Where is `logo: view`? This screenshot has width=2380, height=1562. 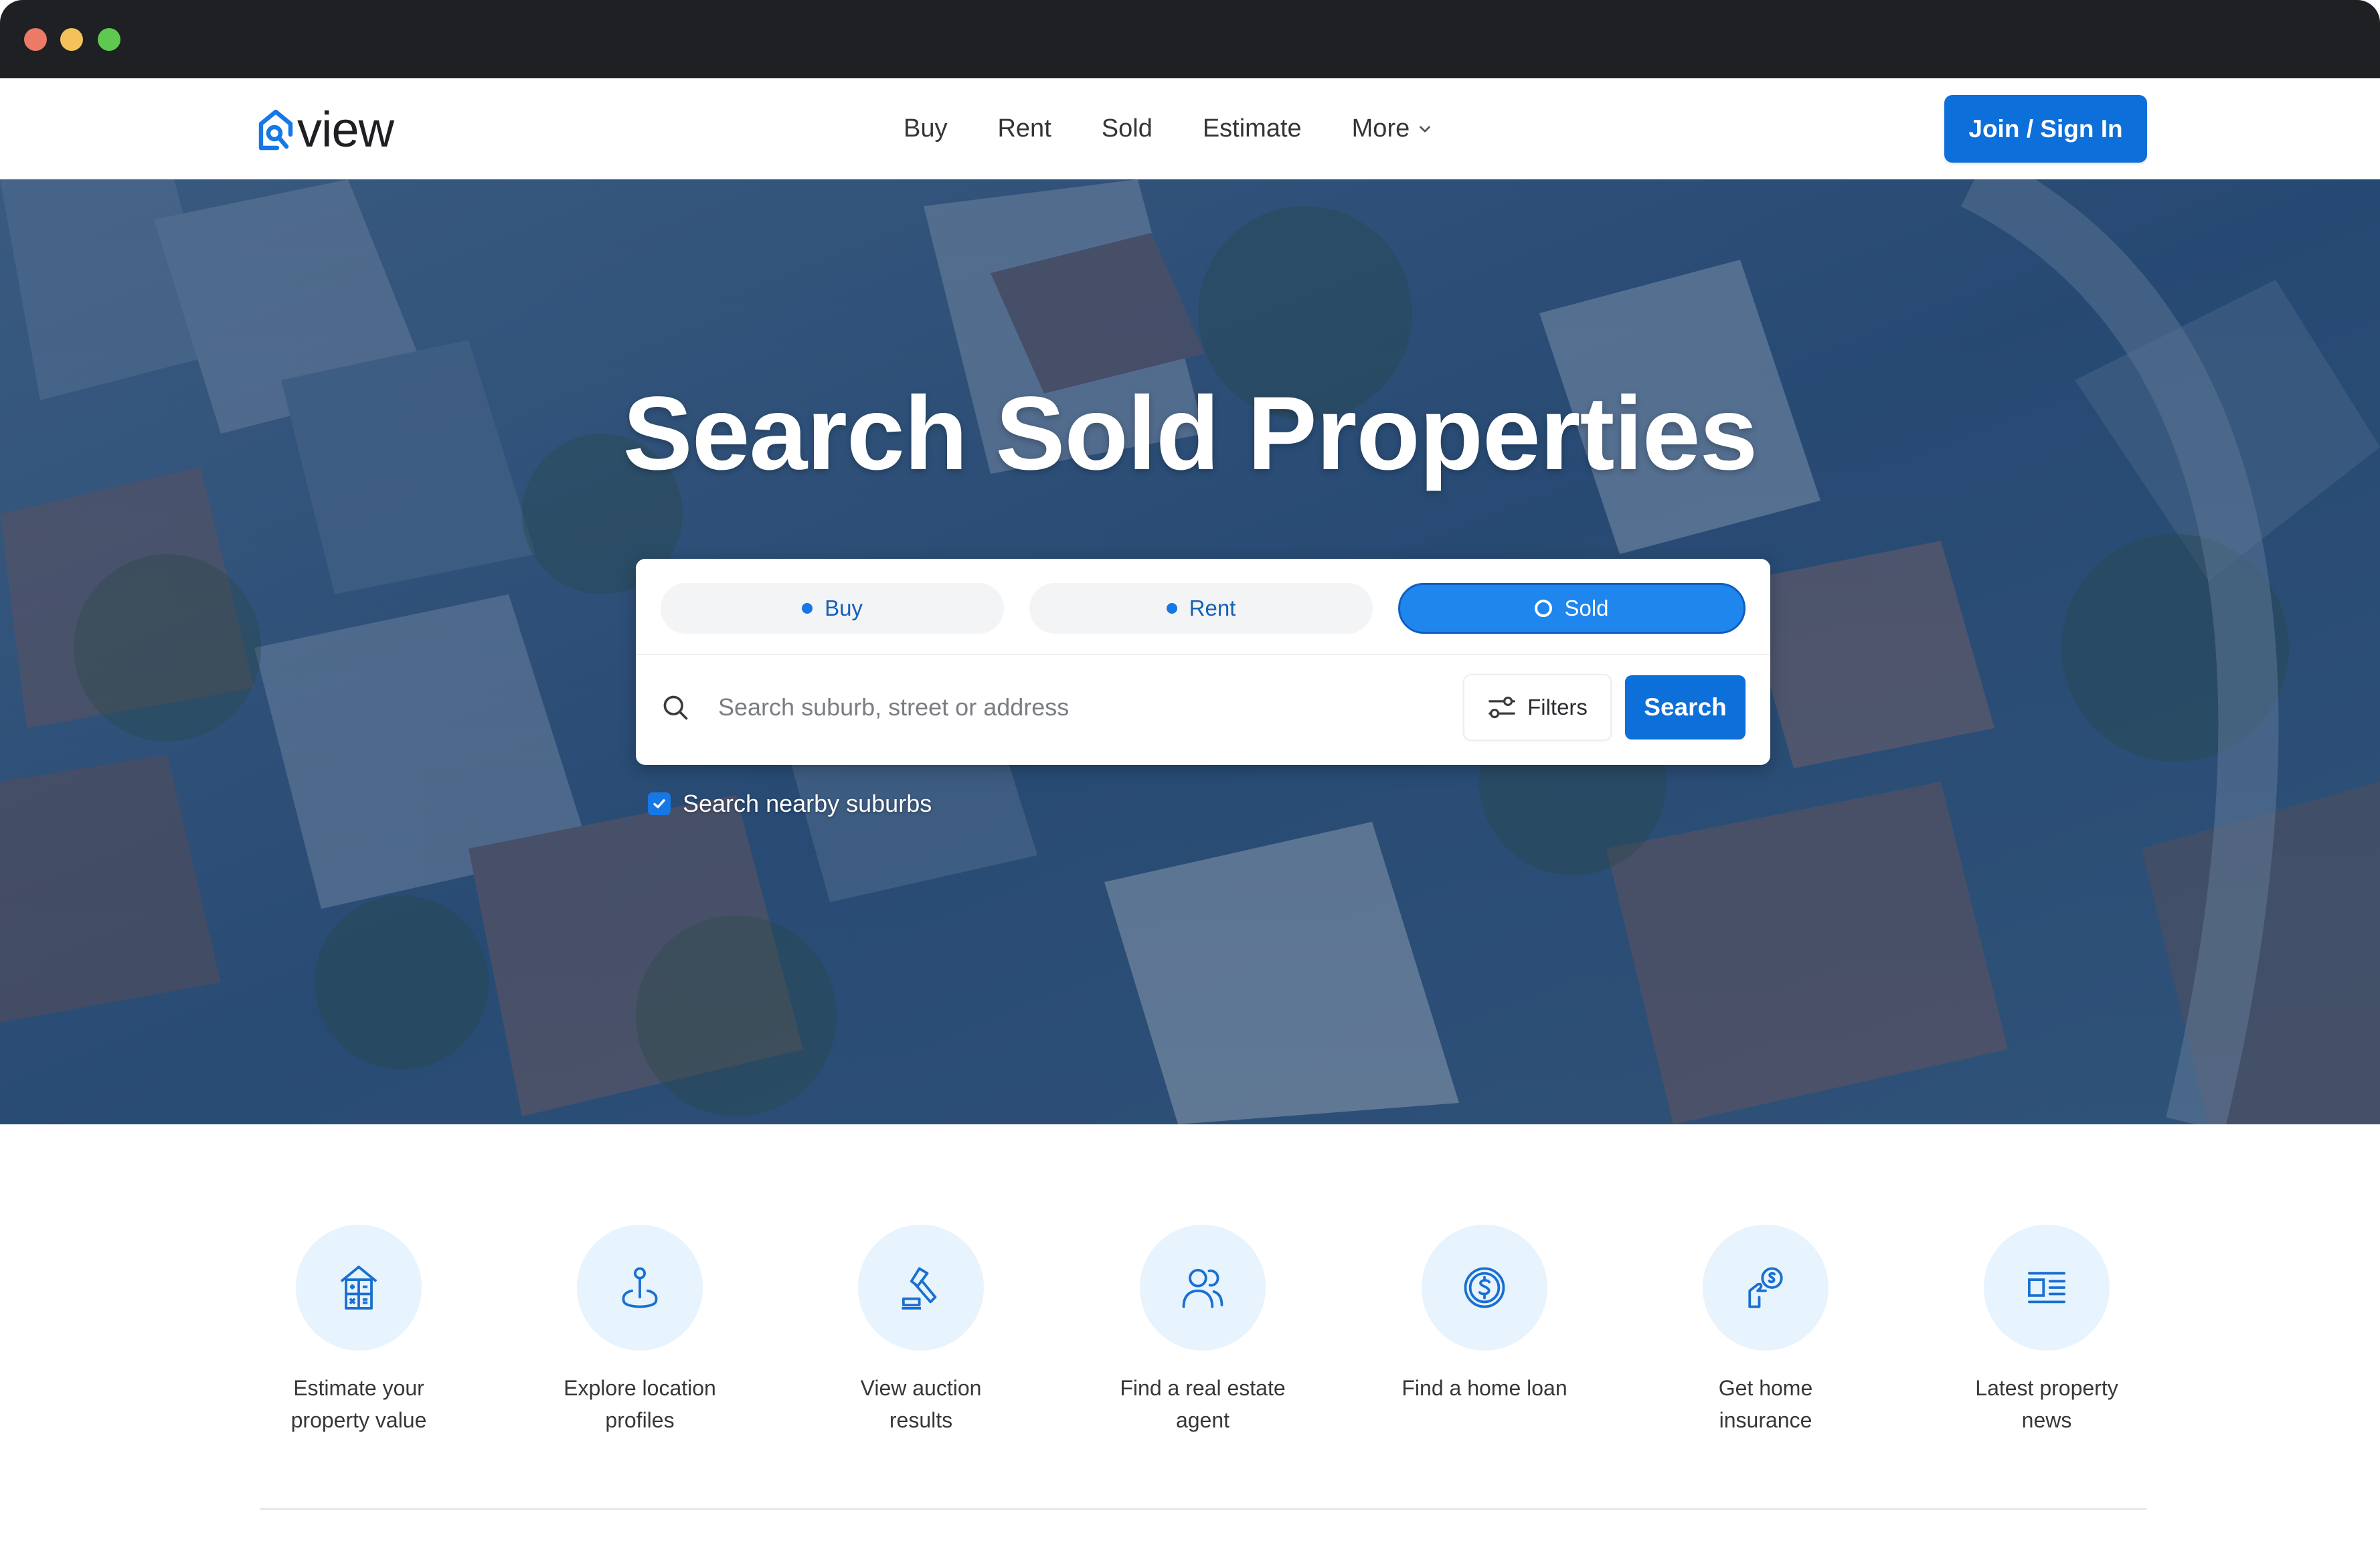 logo: view is located at coordinates (325, 130).